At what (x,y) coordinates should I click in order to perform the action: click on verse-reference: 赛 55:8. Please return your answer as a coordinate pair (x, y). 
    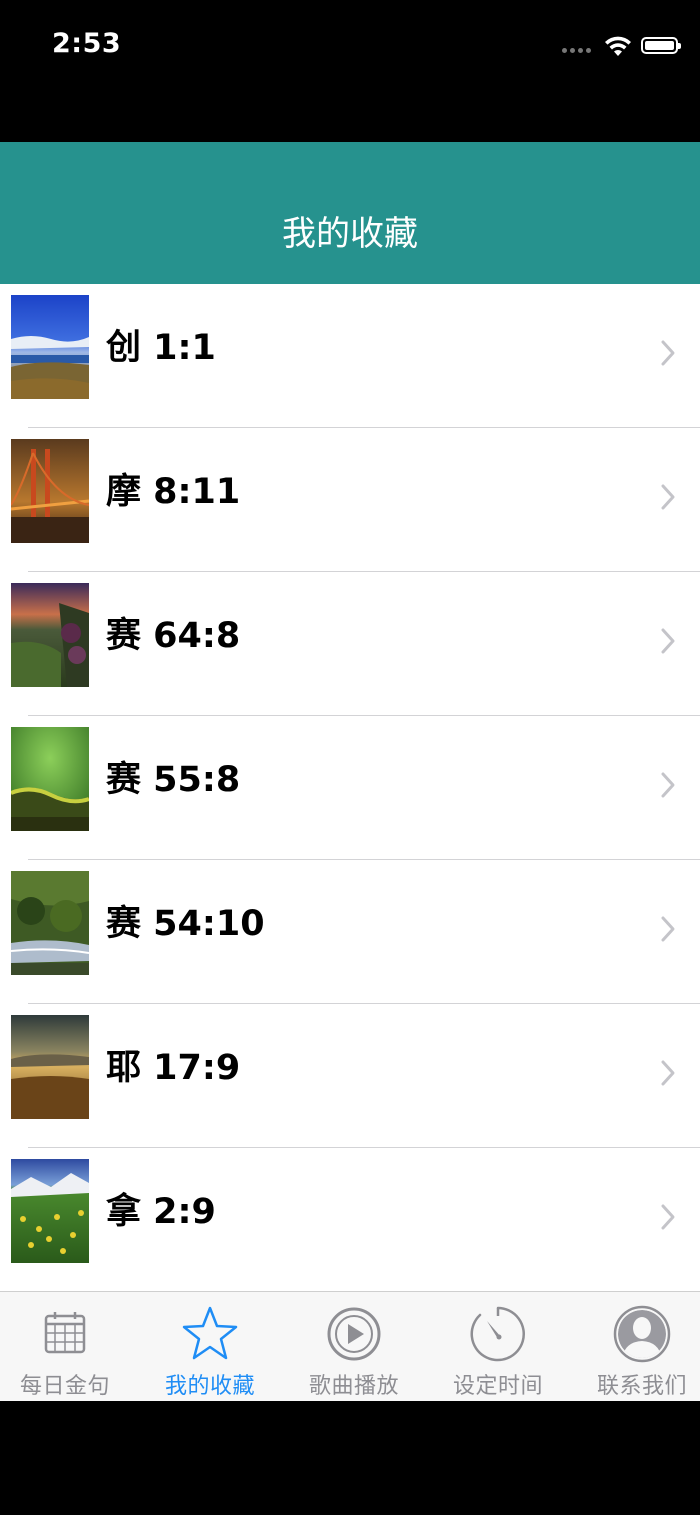
    Looking at the image, I should click on (173, 780).